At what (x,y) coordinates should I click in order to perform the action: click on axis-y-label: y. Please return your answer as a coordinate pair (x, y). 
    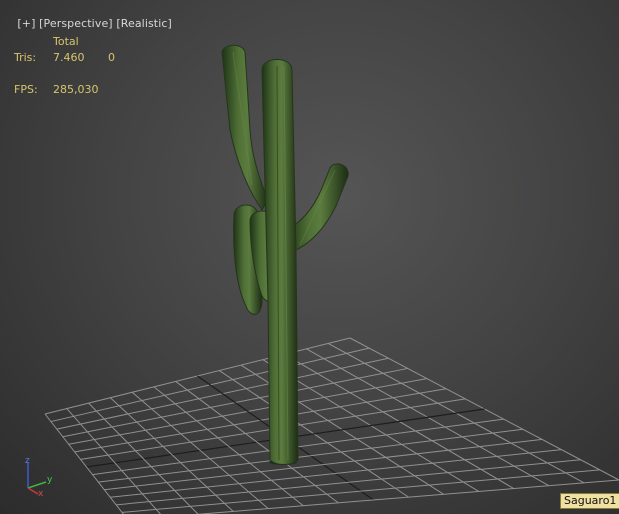
    Looking at the image, I should click on (50, 480).